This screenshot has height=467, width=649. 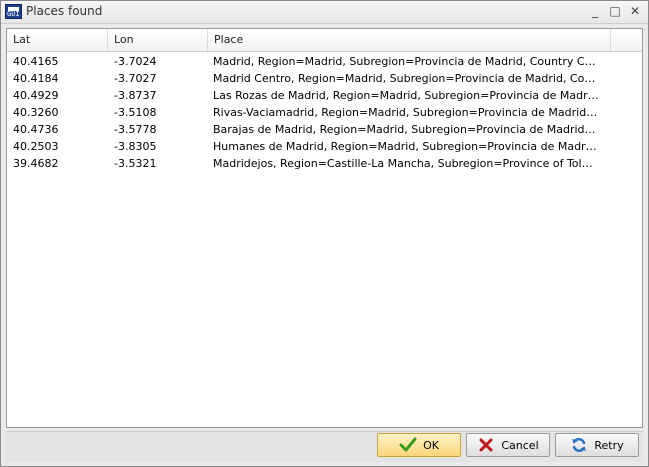 What do you see at coordinates (36, 146) in the screenshot?
I see `cell-lat: 40.2503` at bounding box center [36, 146].